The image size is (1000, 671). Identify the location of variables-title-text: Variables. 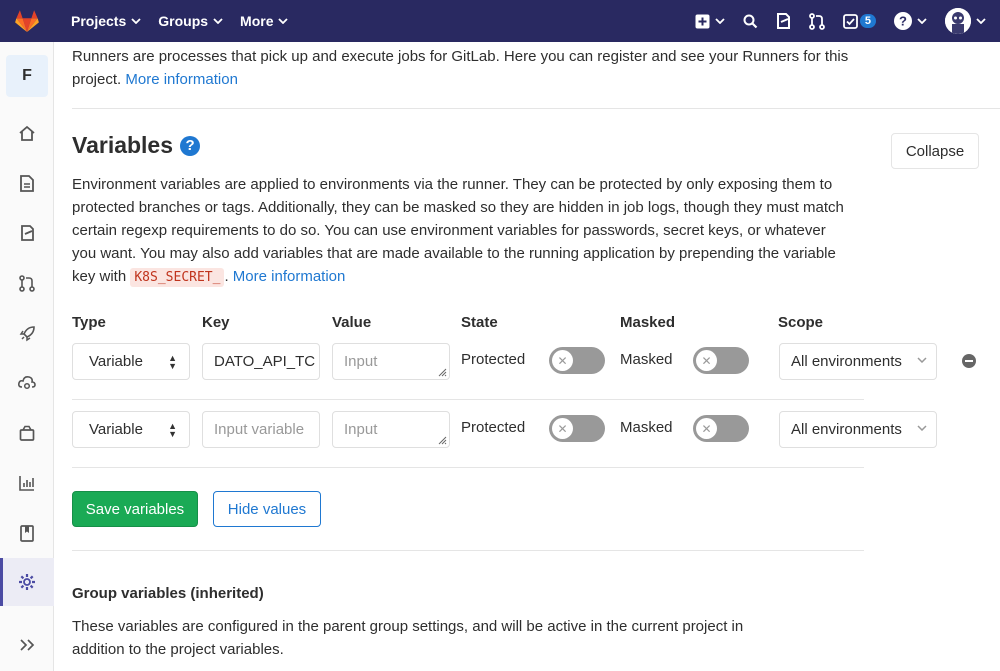
(123, 145).